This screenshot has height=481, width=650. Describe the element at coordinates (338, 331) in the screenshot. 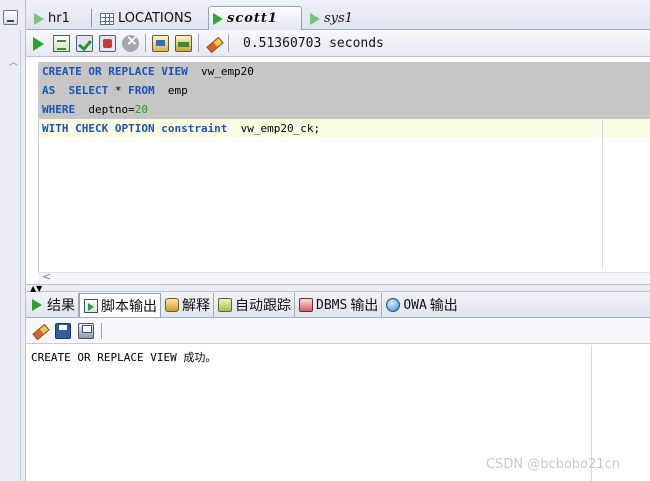

I see `output-toolbar` at that location.